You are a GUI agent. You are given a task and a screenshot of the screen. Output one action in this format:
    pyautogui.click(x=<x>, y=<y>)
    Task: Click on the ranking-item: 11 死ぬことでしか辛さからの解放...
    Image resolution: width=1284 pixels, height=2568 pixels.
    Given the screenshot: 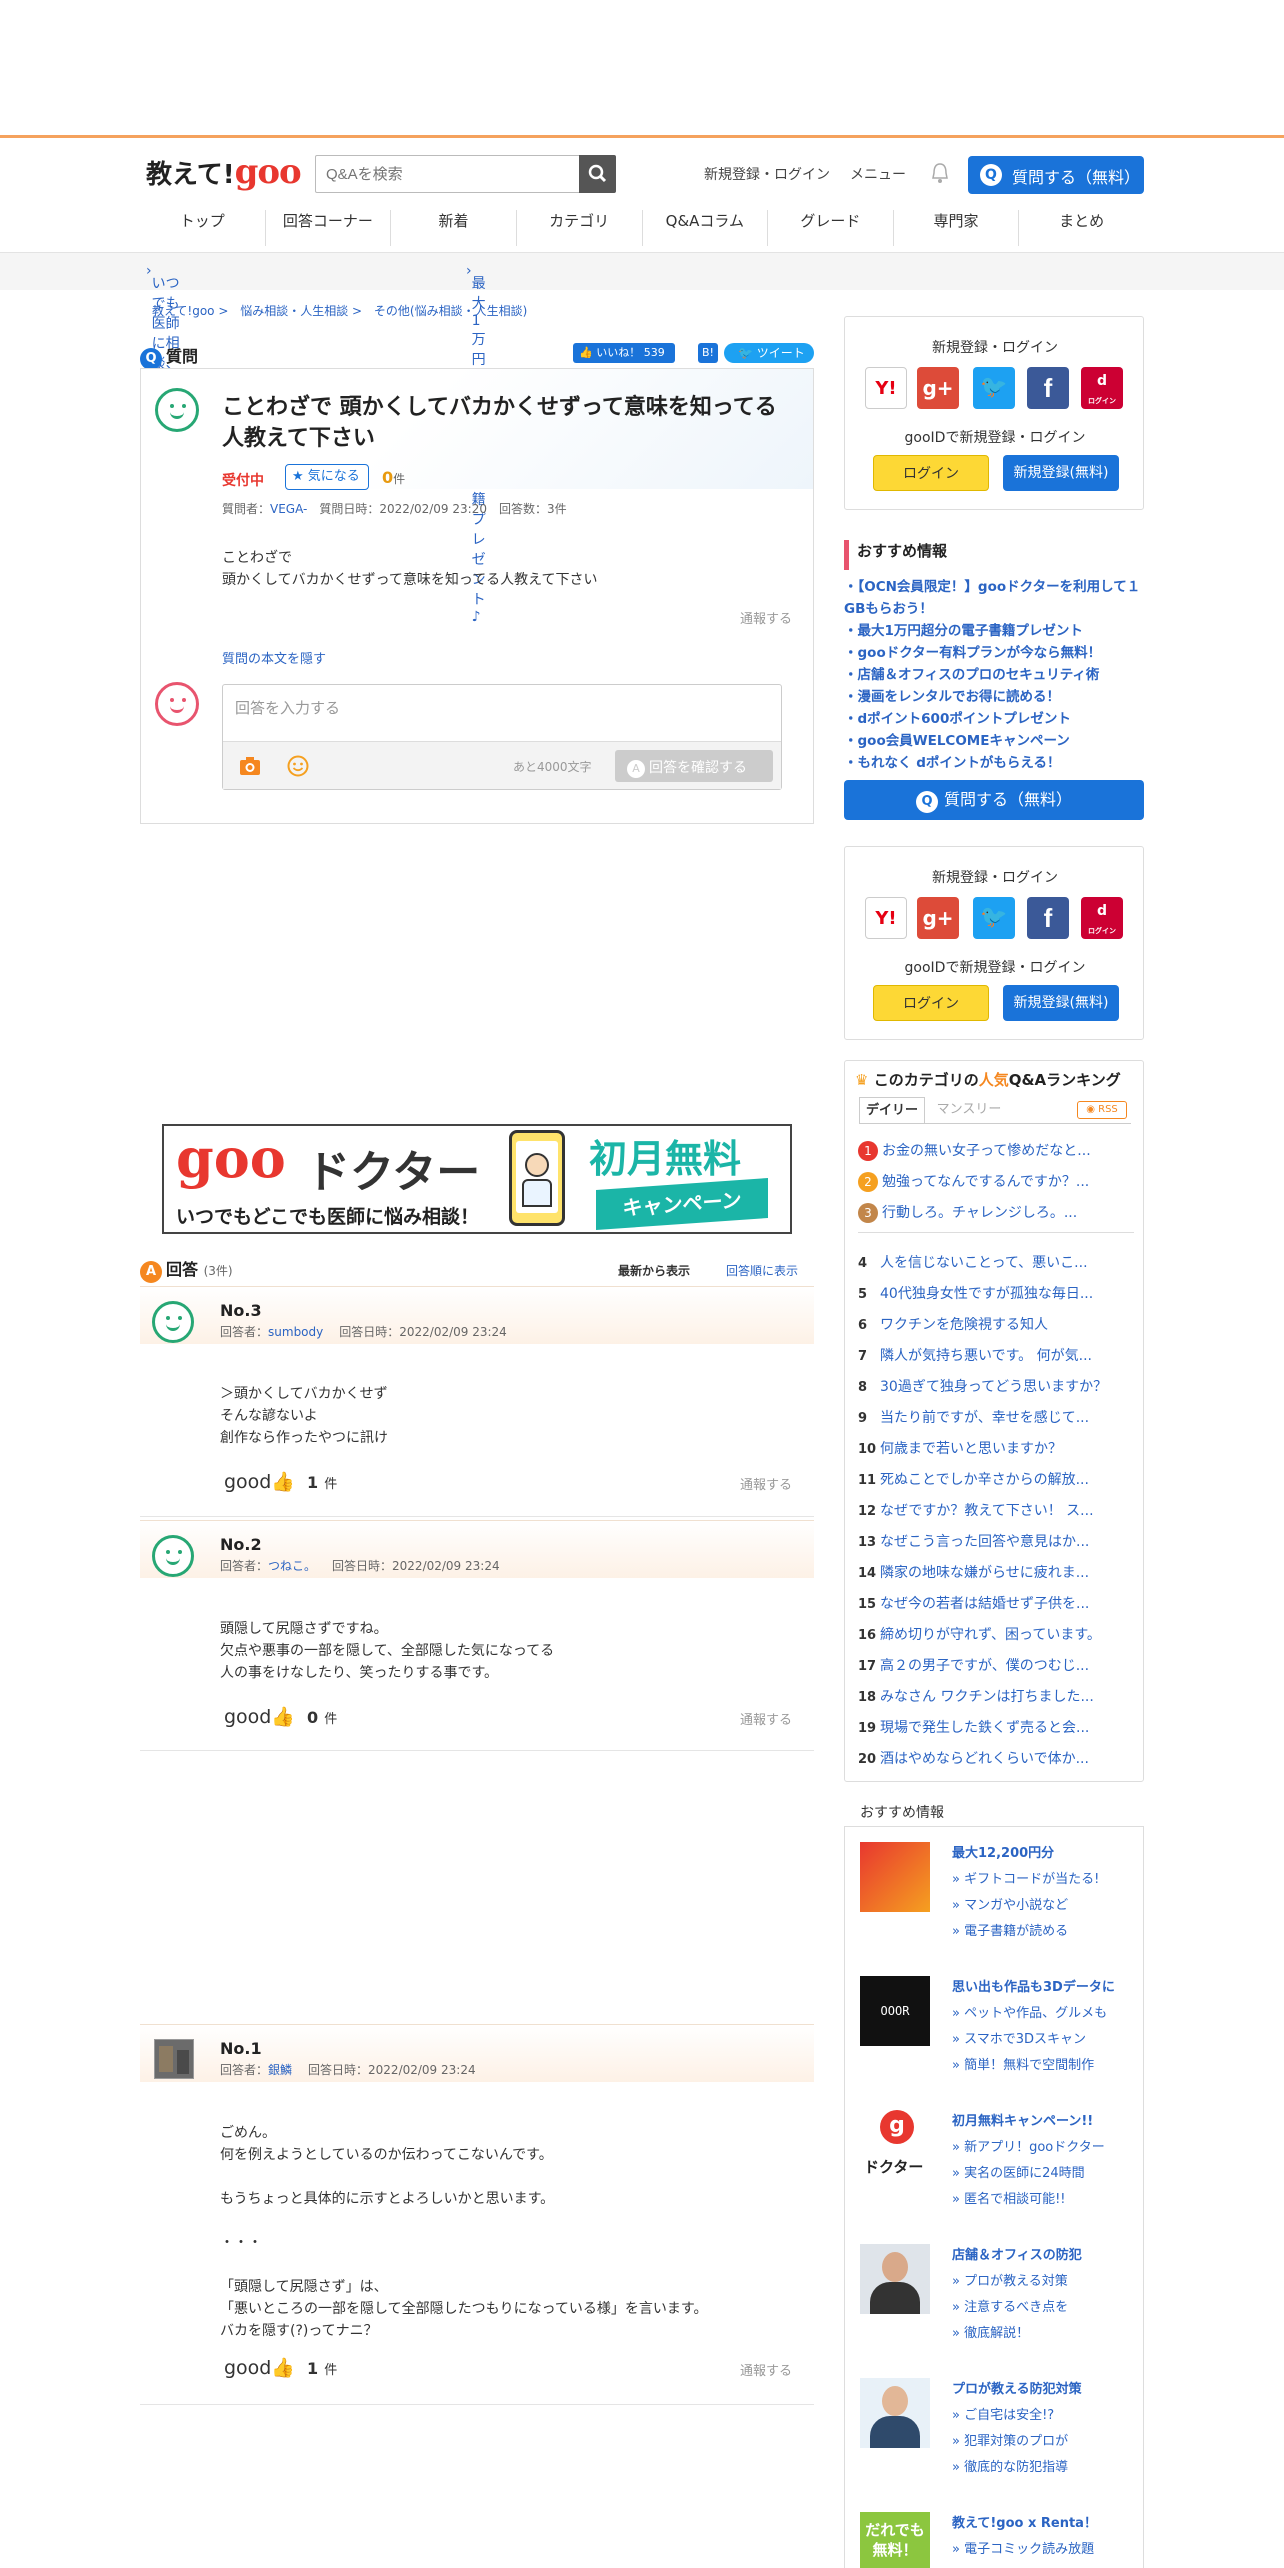 What is the action you would take?
    pyautogui.click(x=996, y=1479)
    